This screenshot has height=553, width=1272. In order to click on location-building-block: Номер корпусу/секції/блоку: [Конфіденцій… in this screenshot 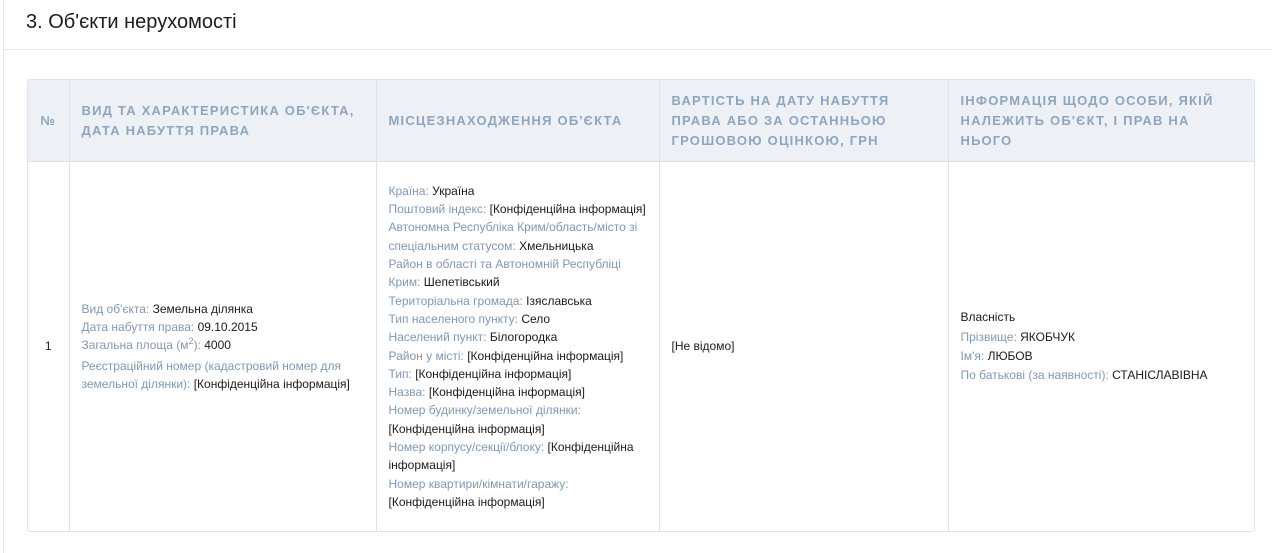, I will do `click(511, 456)`.